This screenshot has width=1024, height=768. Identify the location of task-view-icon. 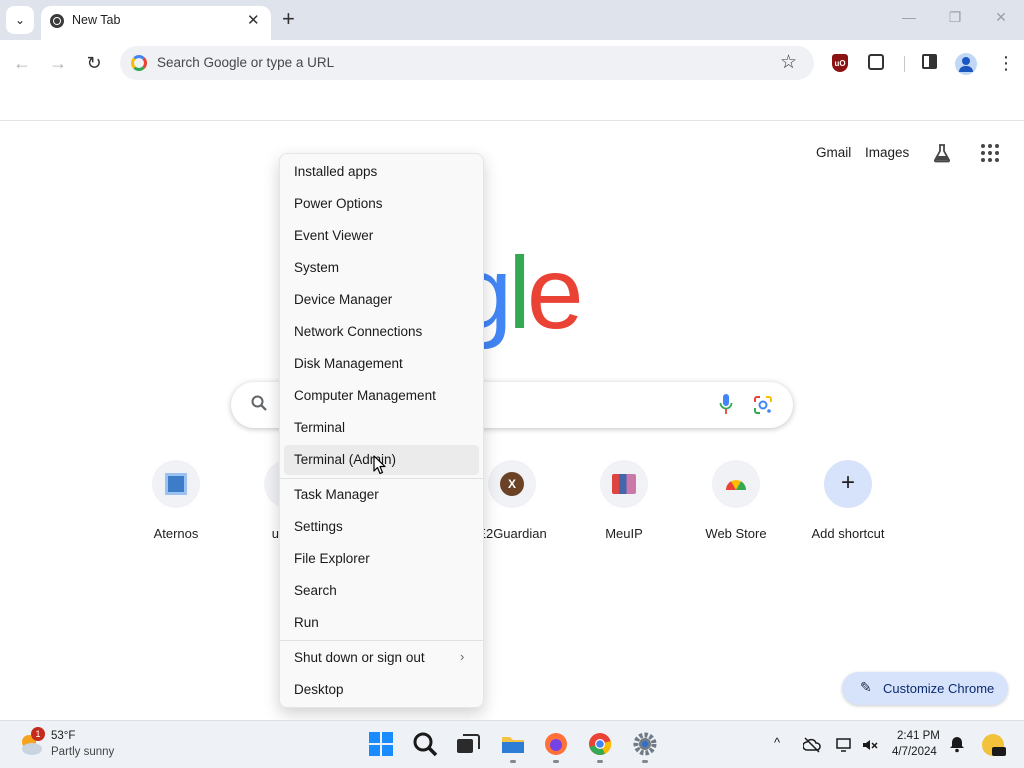
(468, 744).